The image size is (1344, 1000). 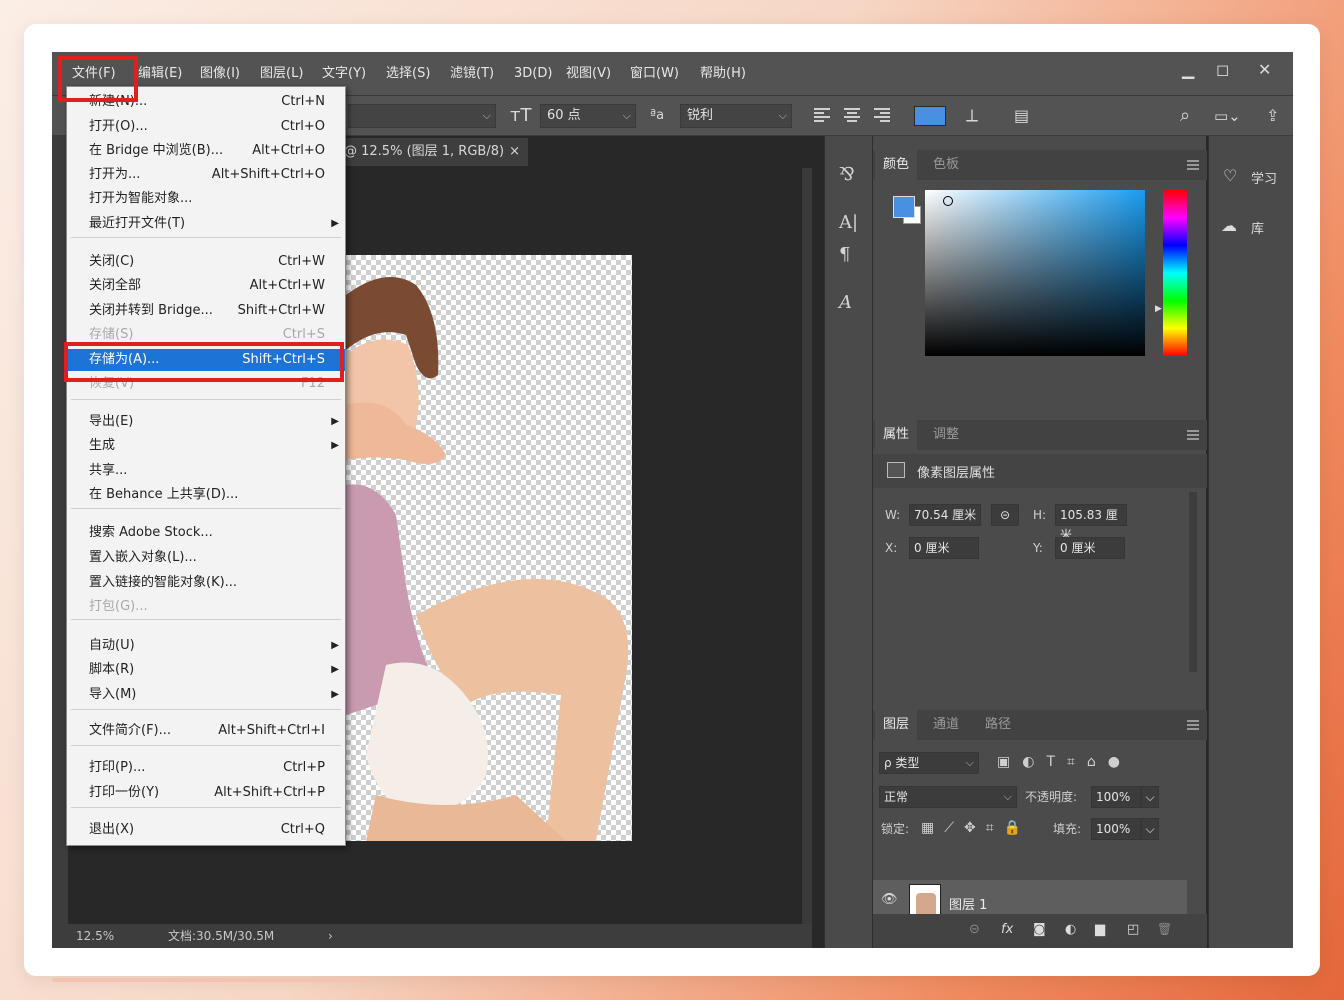 What do you see at coordinates (206, 175) in the screenshot?
I see `menu-item-open-as: 打开为... Alt+Shift+Ctrl+O` at bounding box center [206, 175].